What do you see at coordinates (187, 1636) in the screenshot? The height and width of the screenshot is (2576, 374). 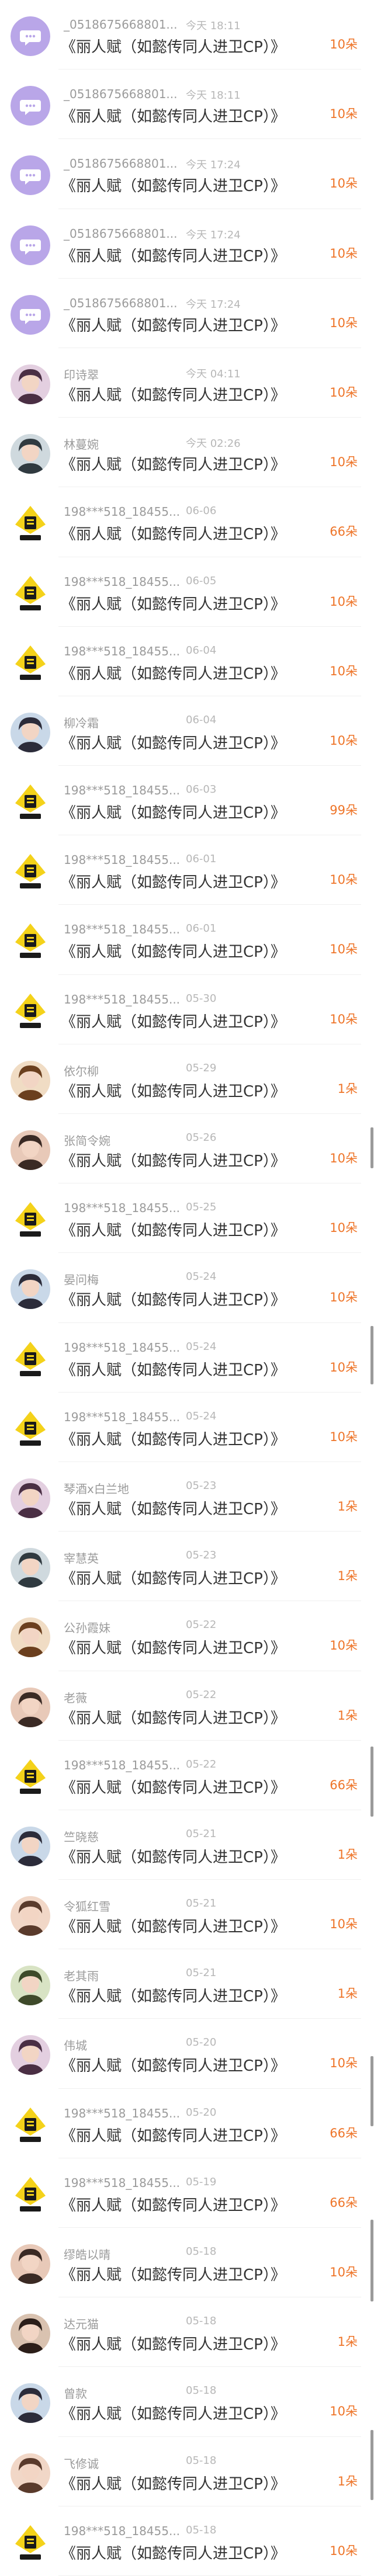 I see `list-item: 公孙霞妹 05-22 《丽人赋（如懿传同人进卫CP）》 10朵` at bounding box center [187, 1636].